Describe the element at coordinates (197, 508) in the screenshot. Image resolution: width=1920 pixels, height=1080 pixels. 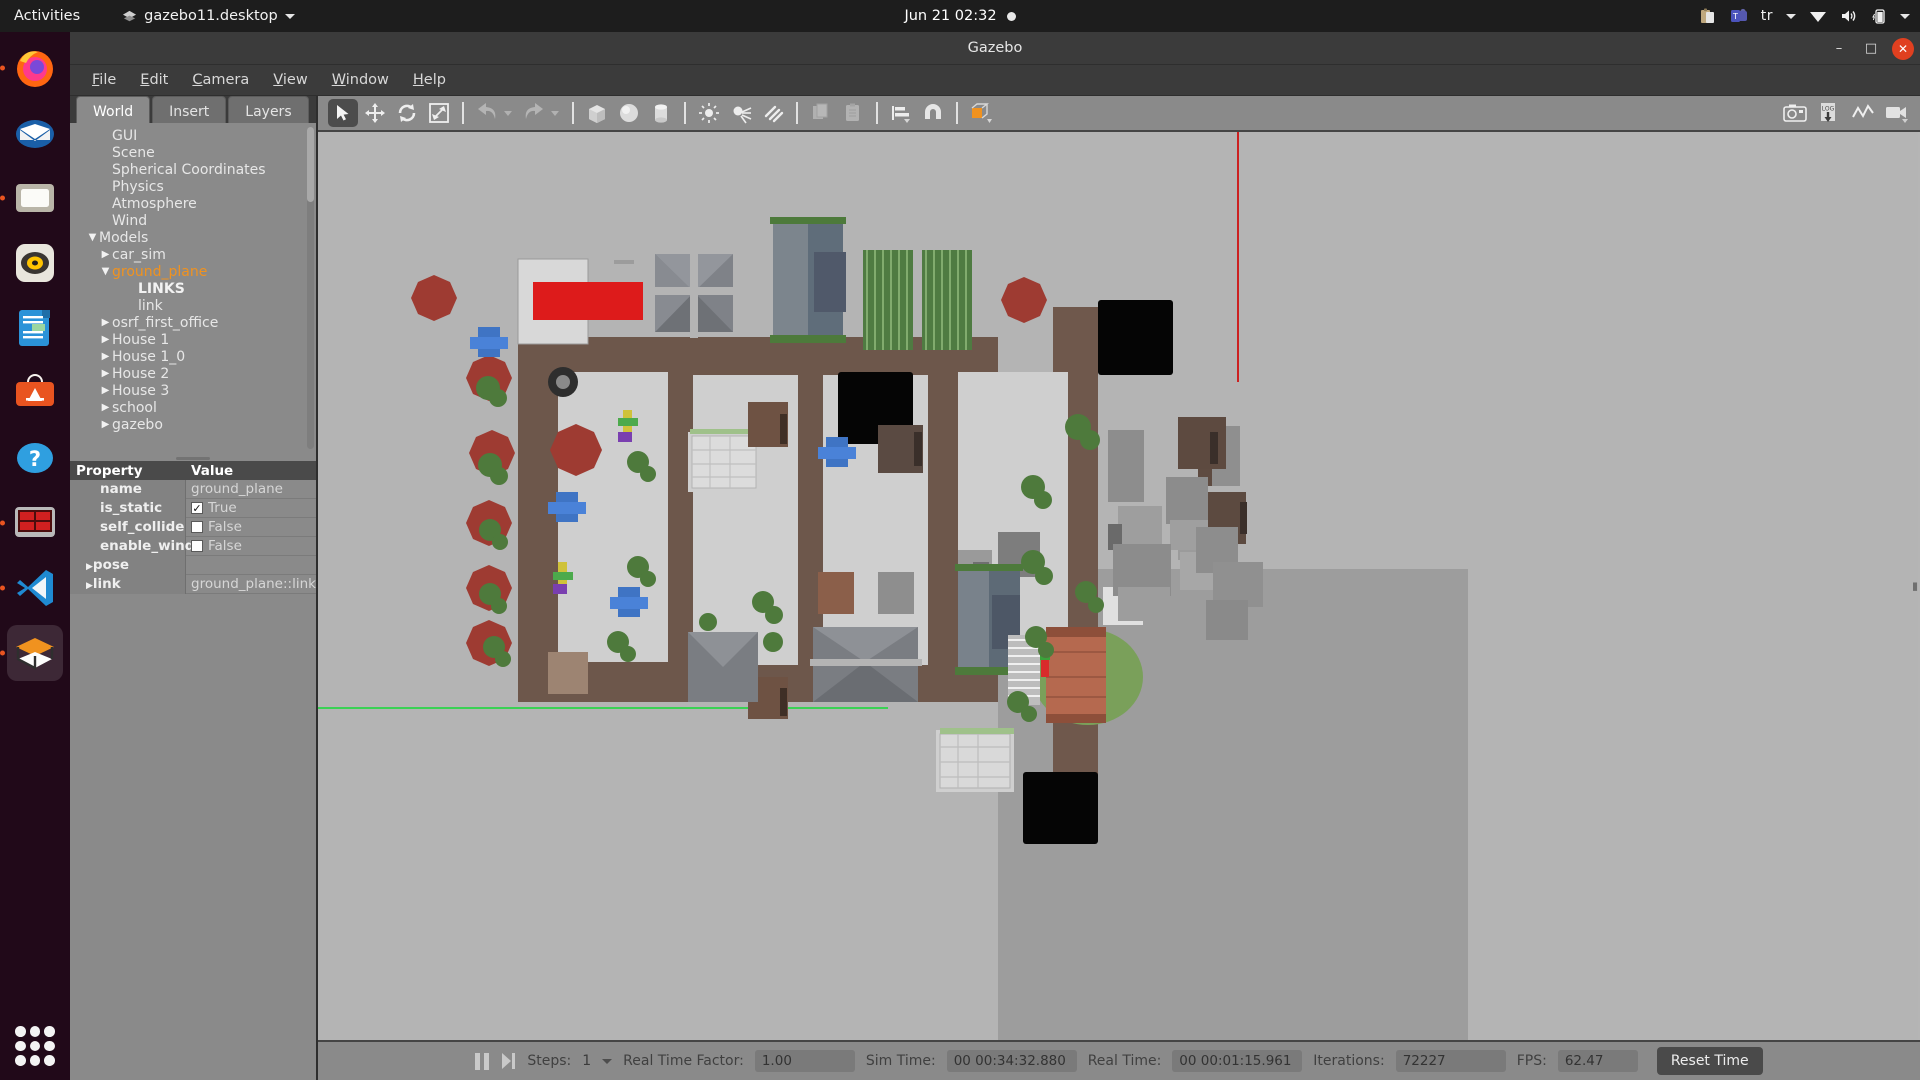
I see `checkbox-icon: ✓` at that location.